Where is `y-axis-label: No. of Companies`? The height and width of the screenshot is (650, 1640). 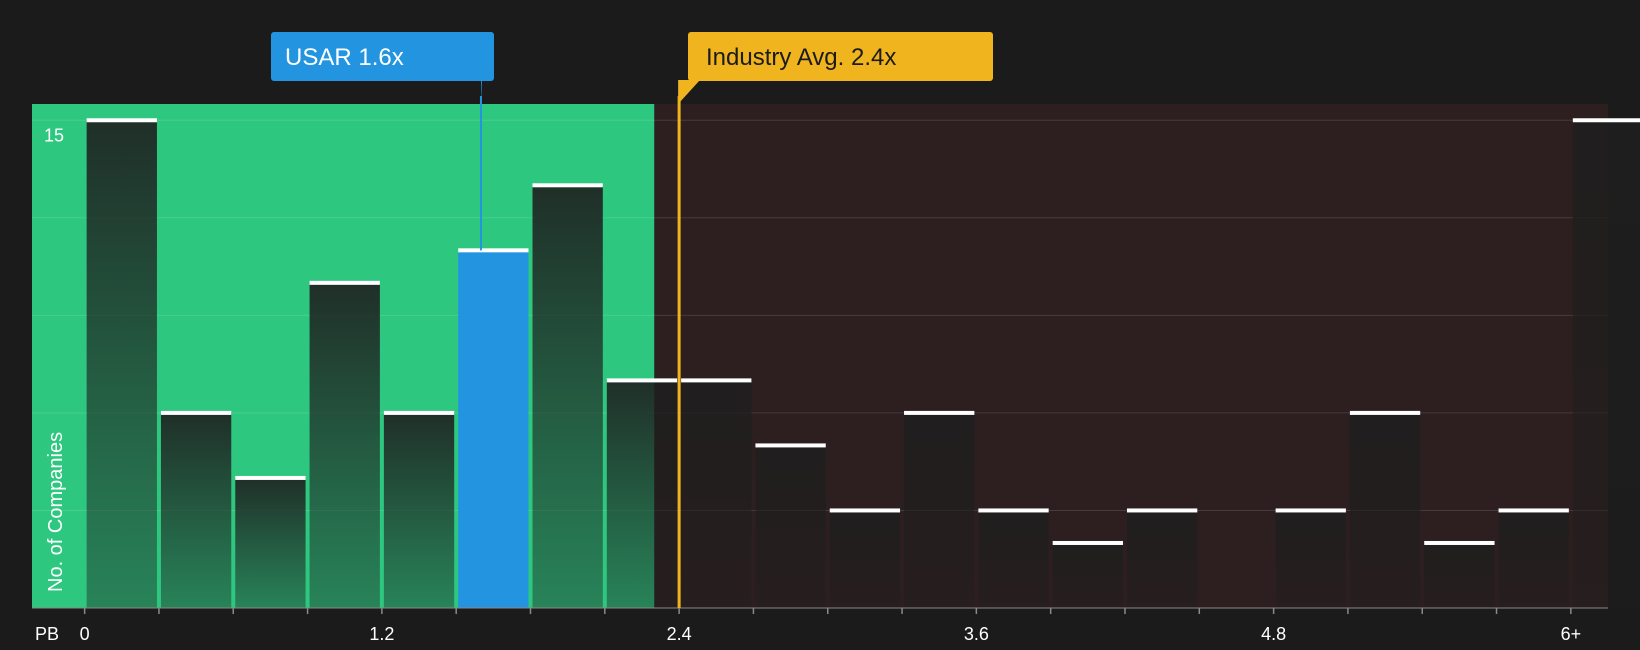
y-axis-label: No. of Companies is located at coordinates (56, 512).